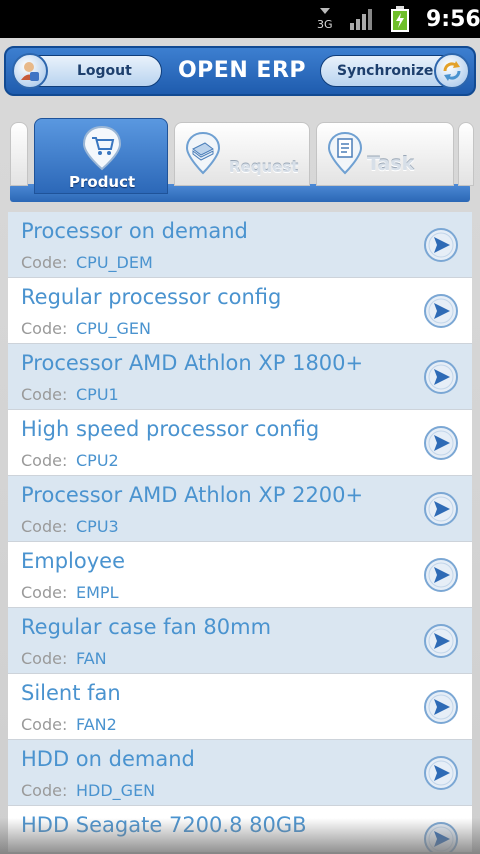 The height and width of the screenshot is (854, 480). I want to click on cart-icon, so click(102, 148).